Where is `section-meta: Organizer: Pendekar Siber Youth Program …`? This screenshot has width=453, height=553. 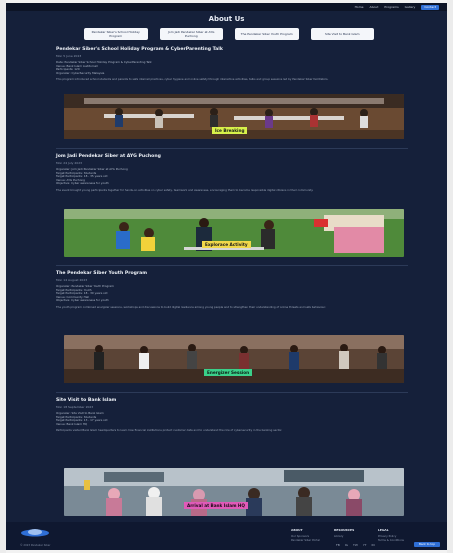 section-meta: Organizer: Pendekar Siber Youth Program … is located at coordinates (232, 293).